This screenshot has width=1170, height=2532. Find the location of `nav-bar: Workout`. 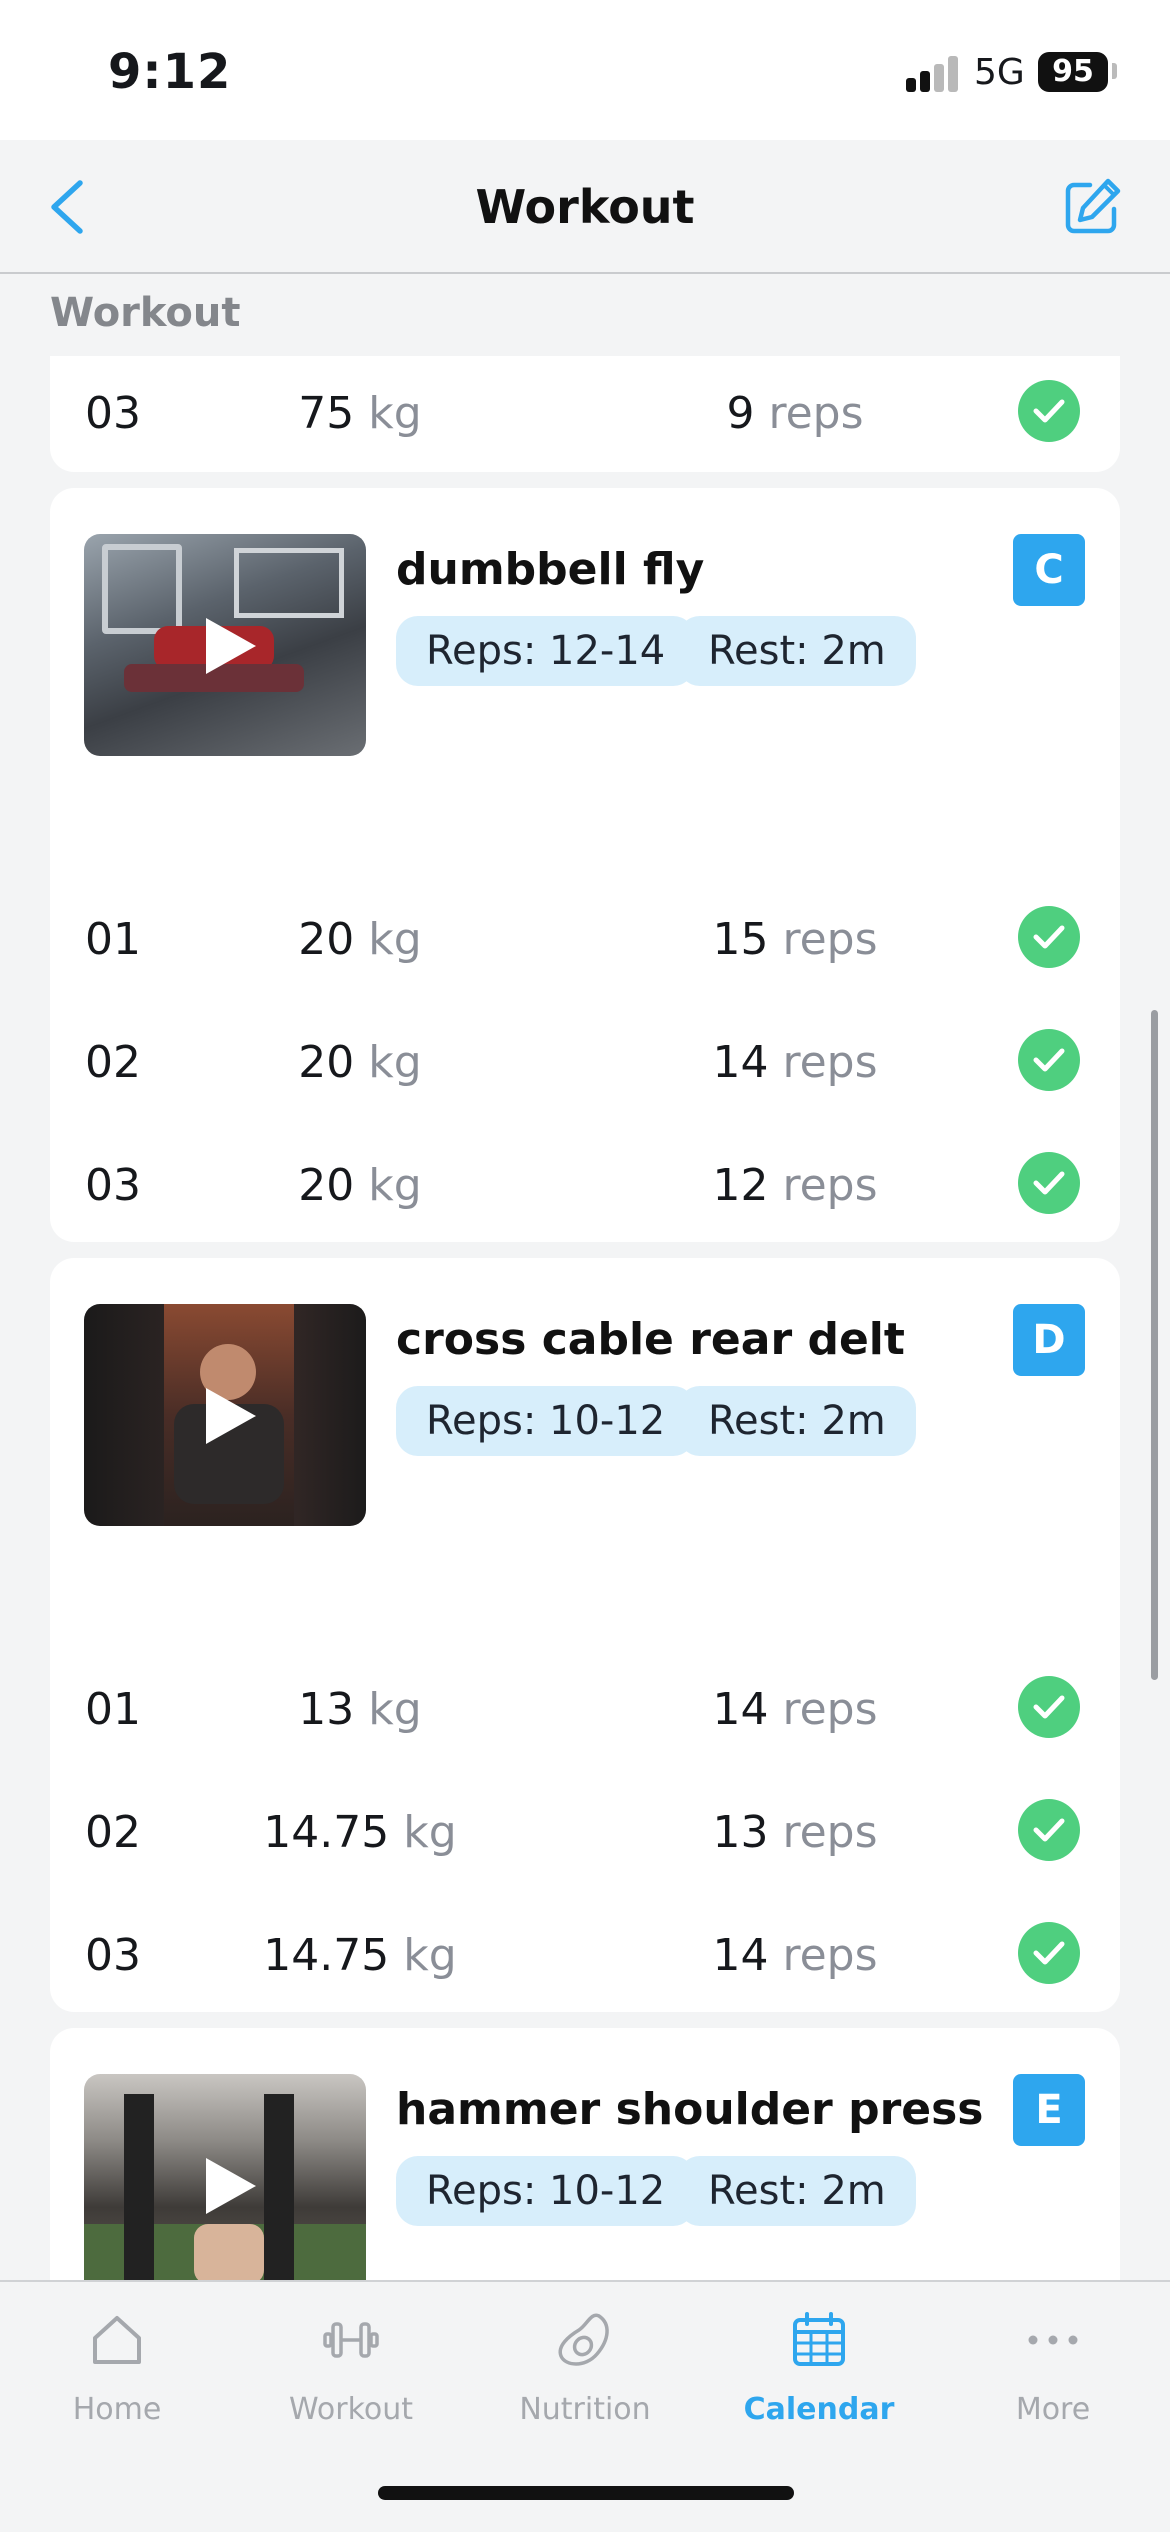

nav-bar: Workout is located at coordinates (585, 207).